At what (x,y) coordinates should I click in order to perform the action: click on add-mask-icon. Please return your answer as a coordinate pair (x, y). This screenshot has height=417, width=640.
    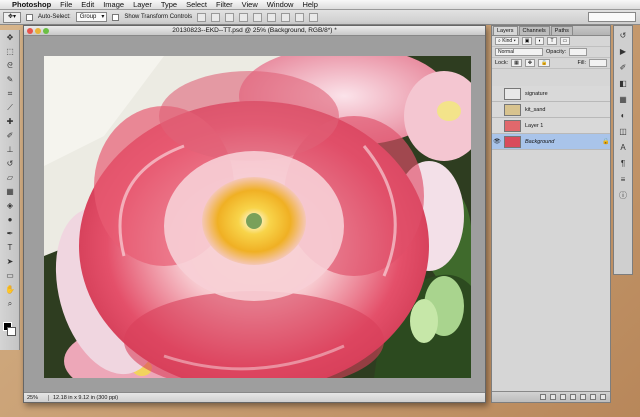
    Looking at the image, I should click on (563, 397).